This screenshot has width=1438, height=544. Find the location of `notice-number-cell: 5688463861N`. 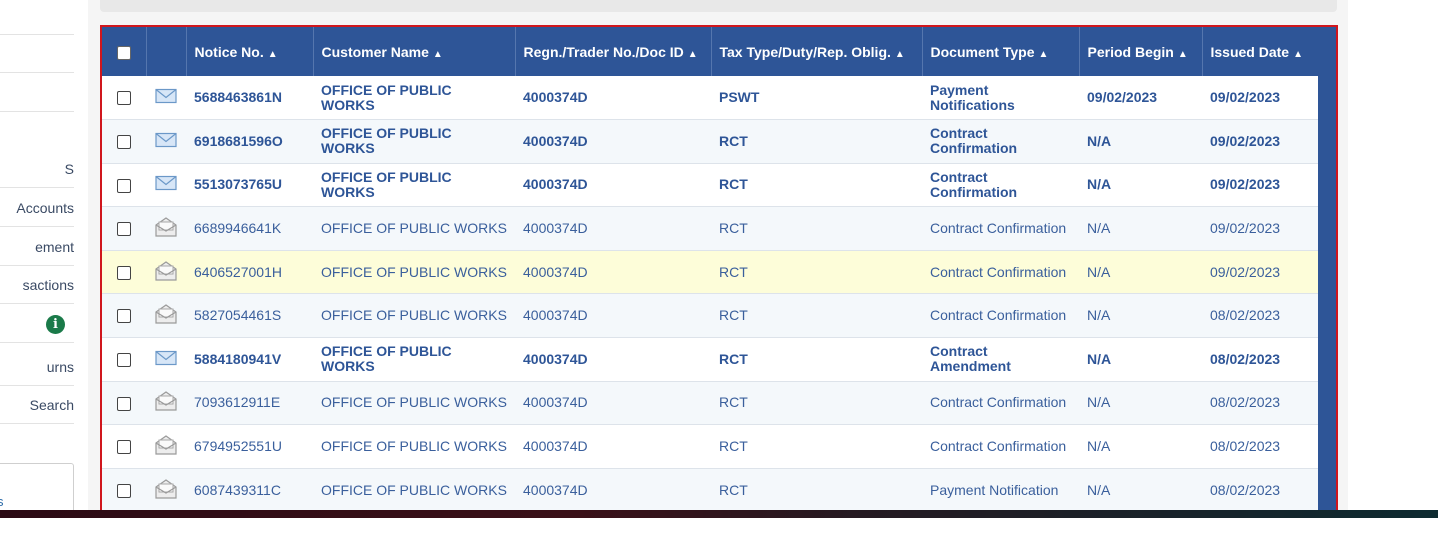

notice-number-cell: 5688463861N is located at coordinates (249, 98).